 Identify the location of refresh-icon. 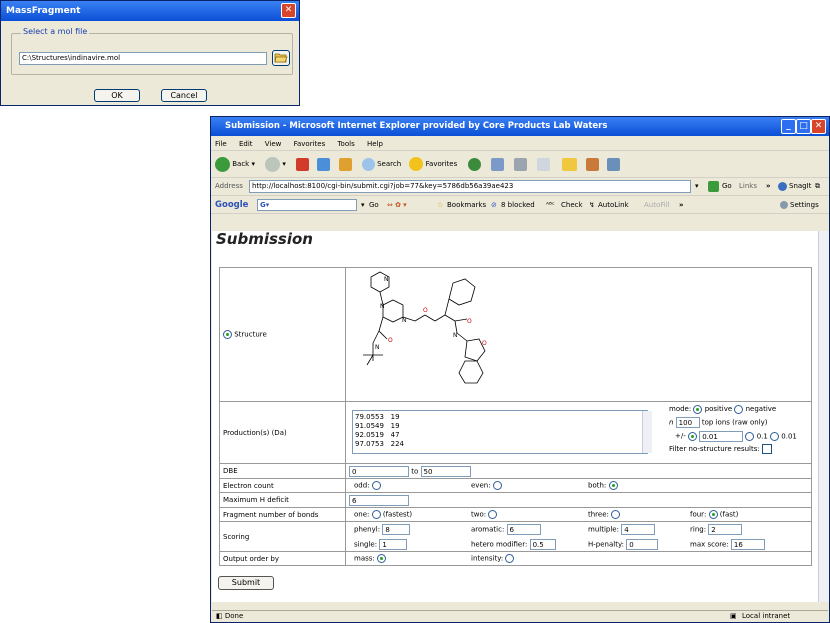
(324, 164).